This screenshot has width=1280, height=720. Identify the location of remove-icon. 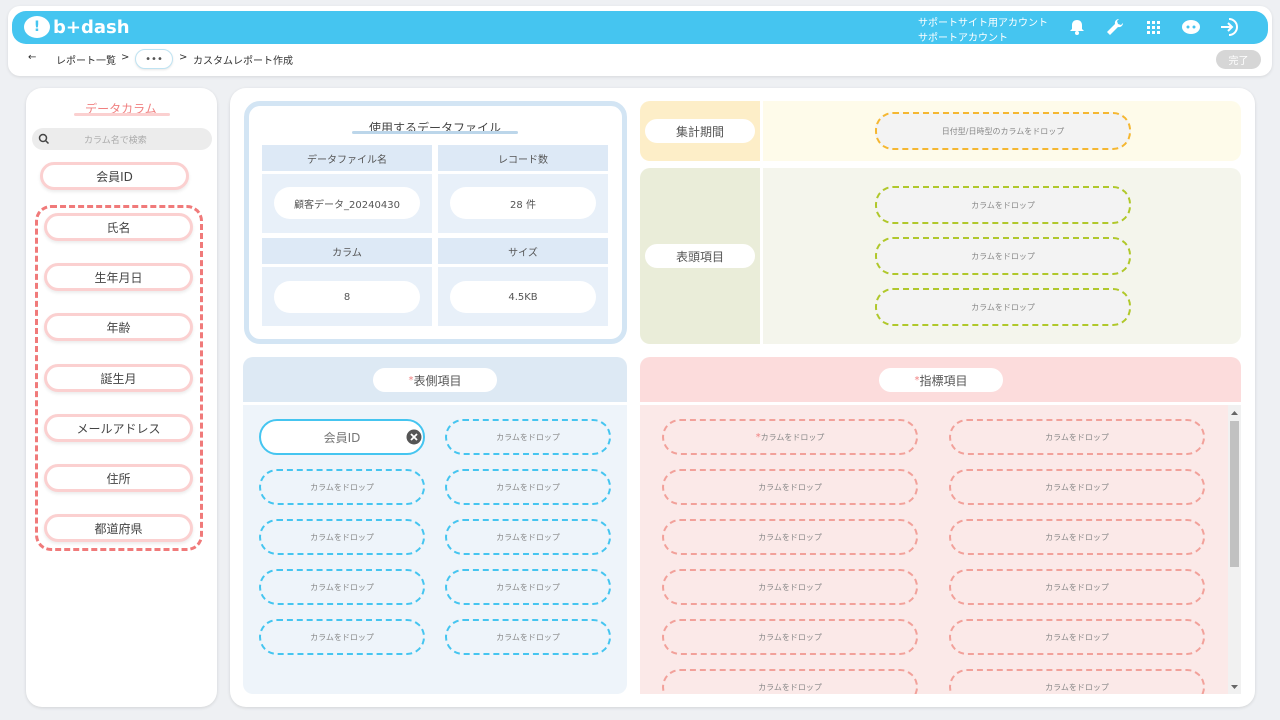
(414, 437).